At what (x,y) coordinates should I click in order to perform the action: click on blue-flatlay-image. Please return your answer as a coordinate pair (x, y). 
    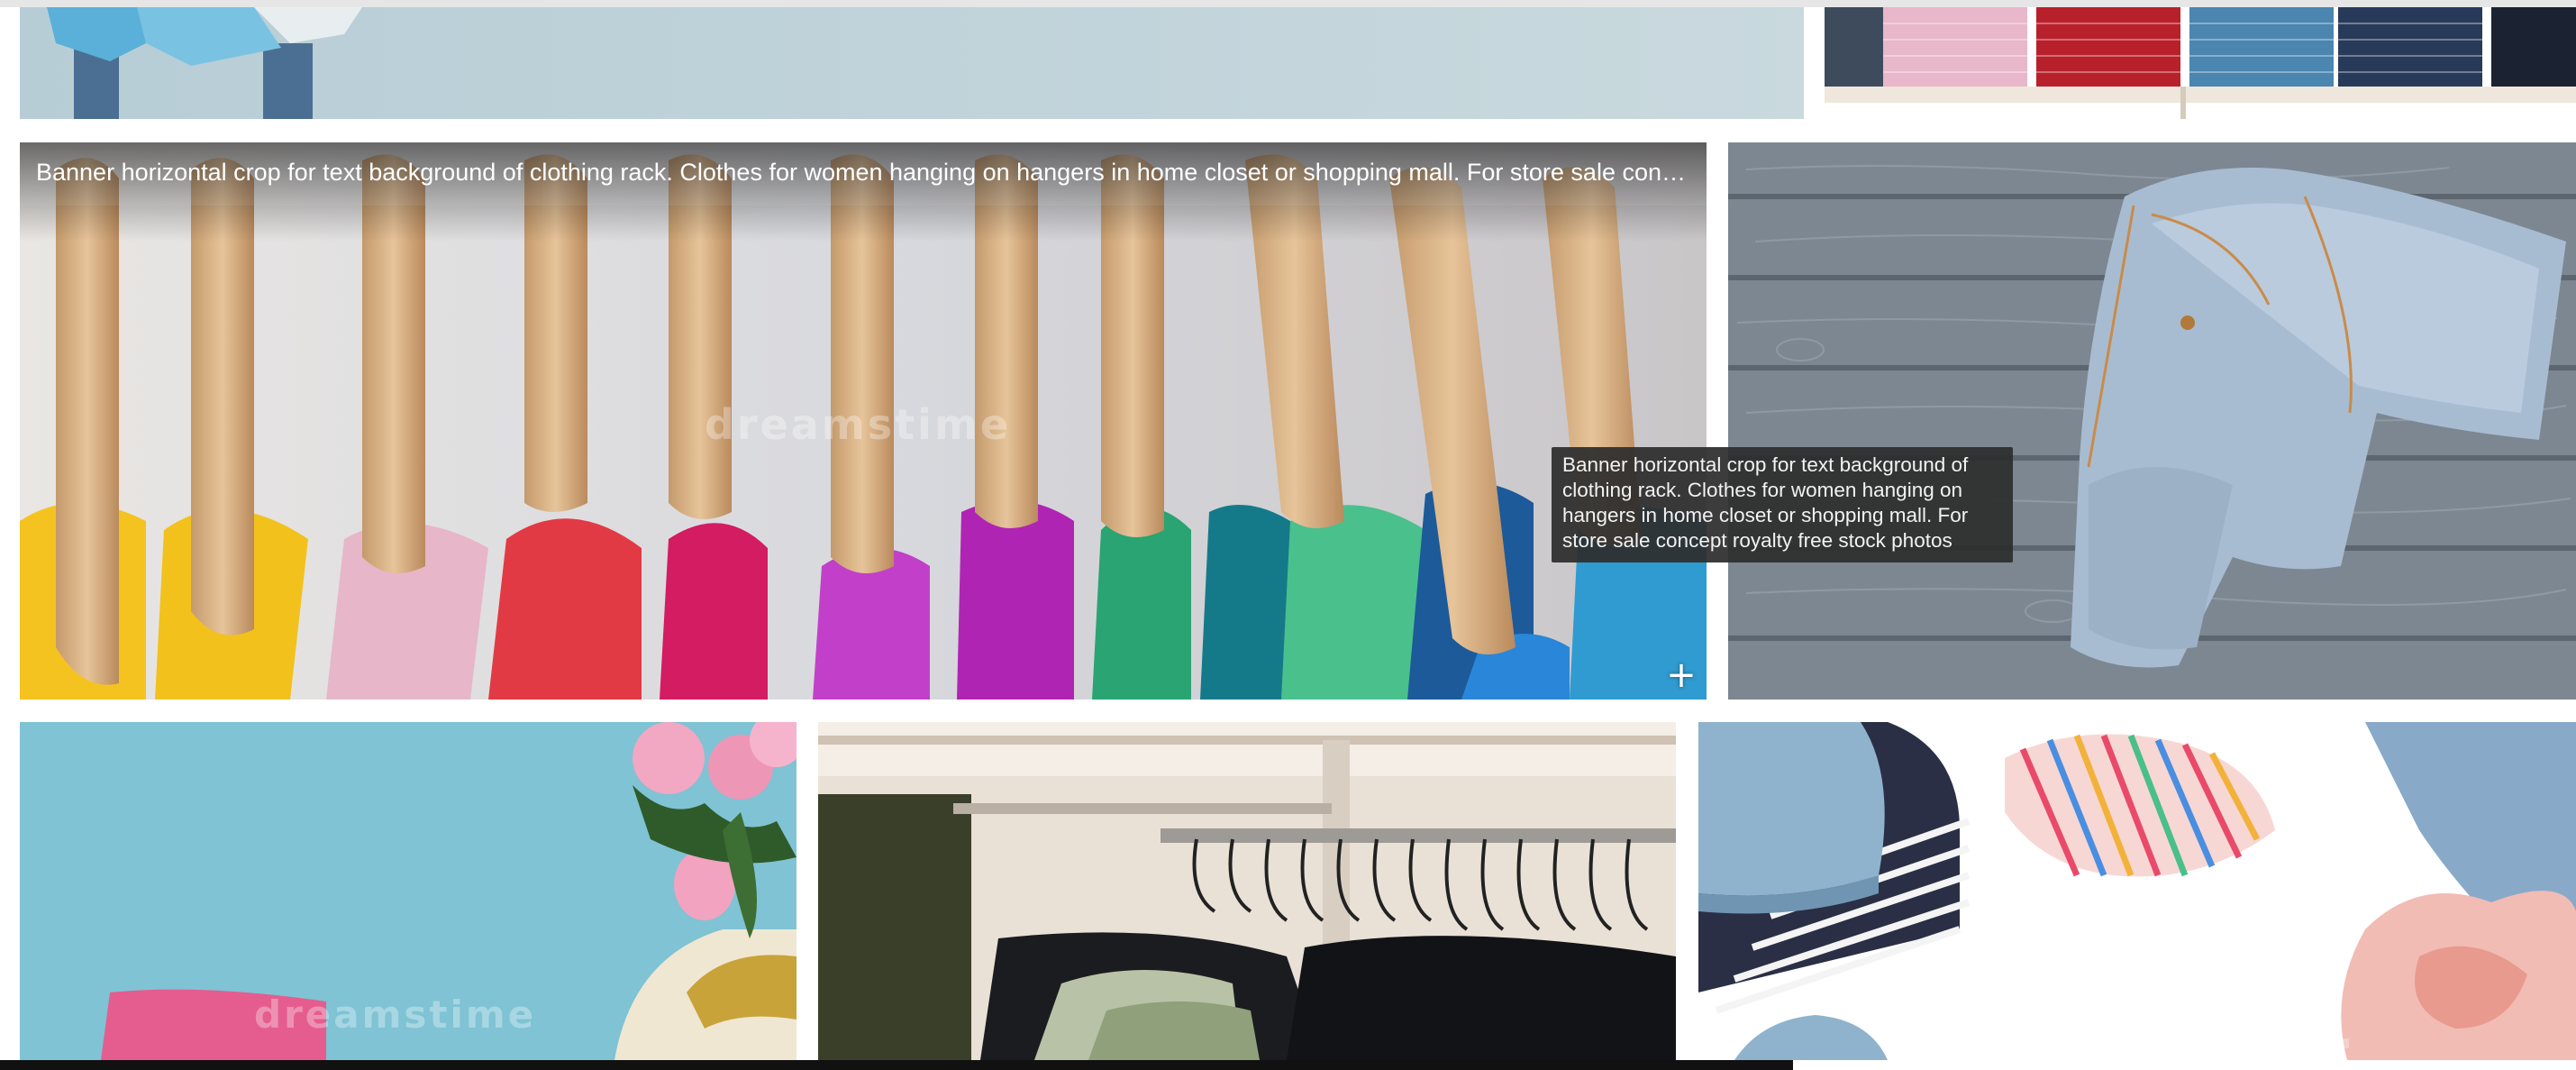
    Looking at the image, I should click on (408, 891).